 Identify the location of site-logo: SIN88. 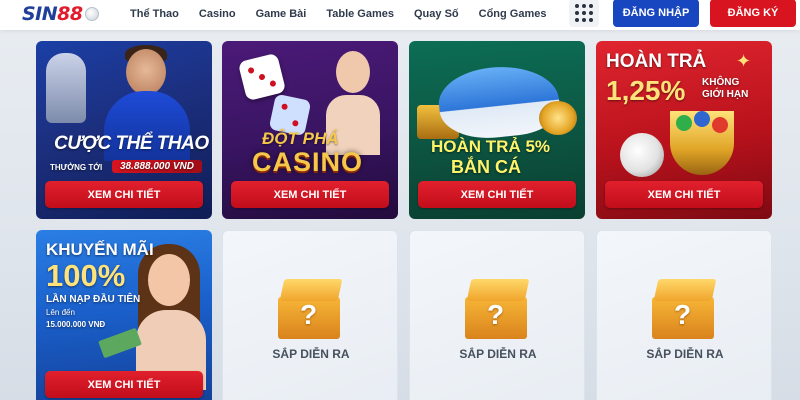
(60, 14).